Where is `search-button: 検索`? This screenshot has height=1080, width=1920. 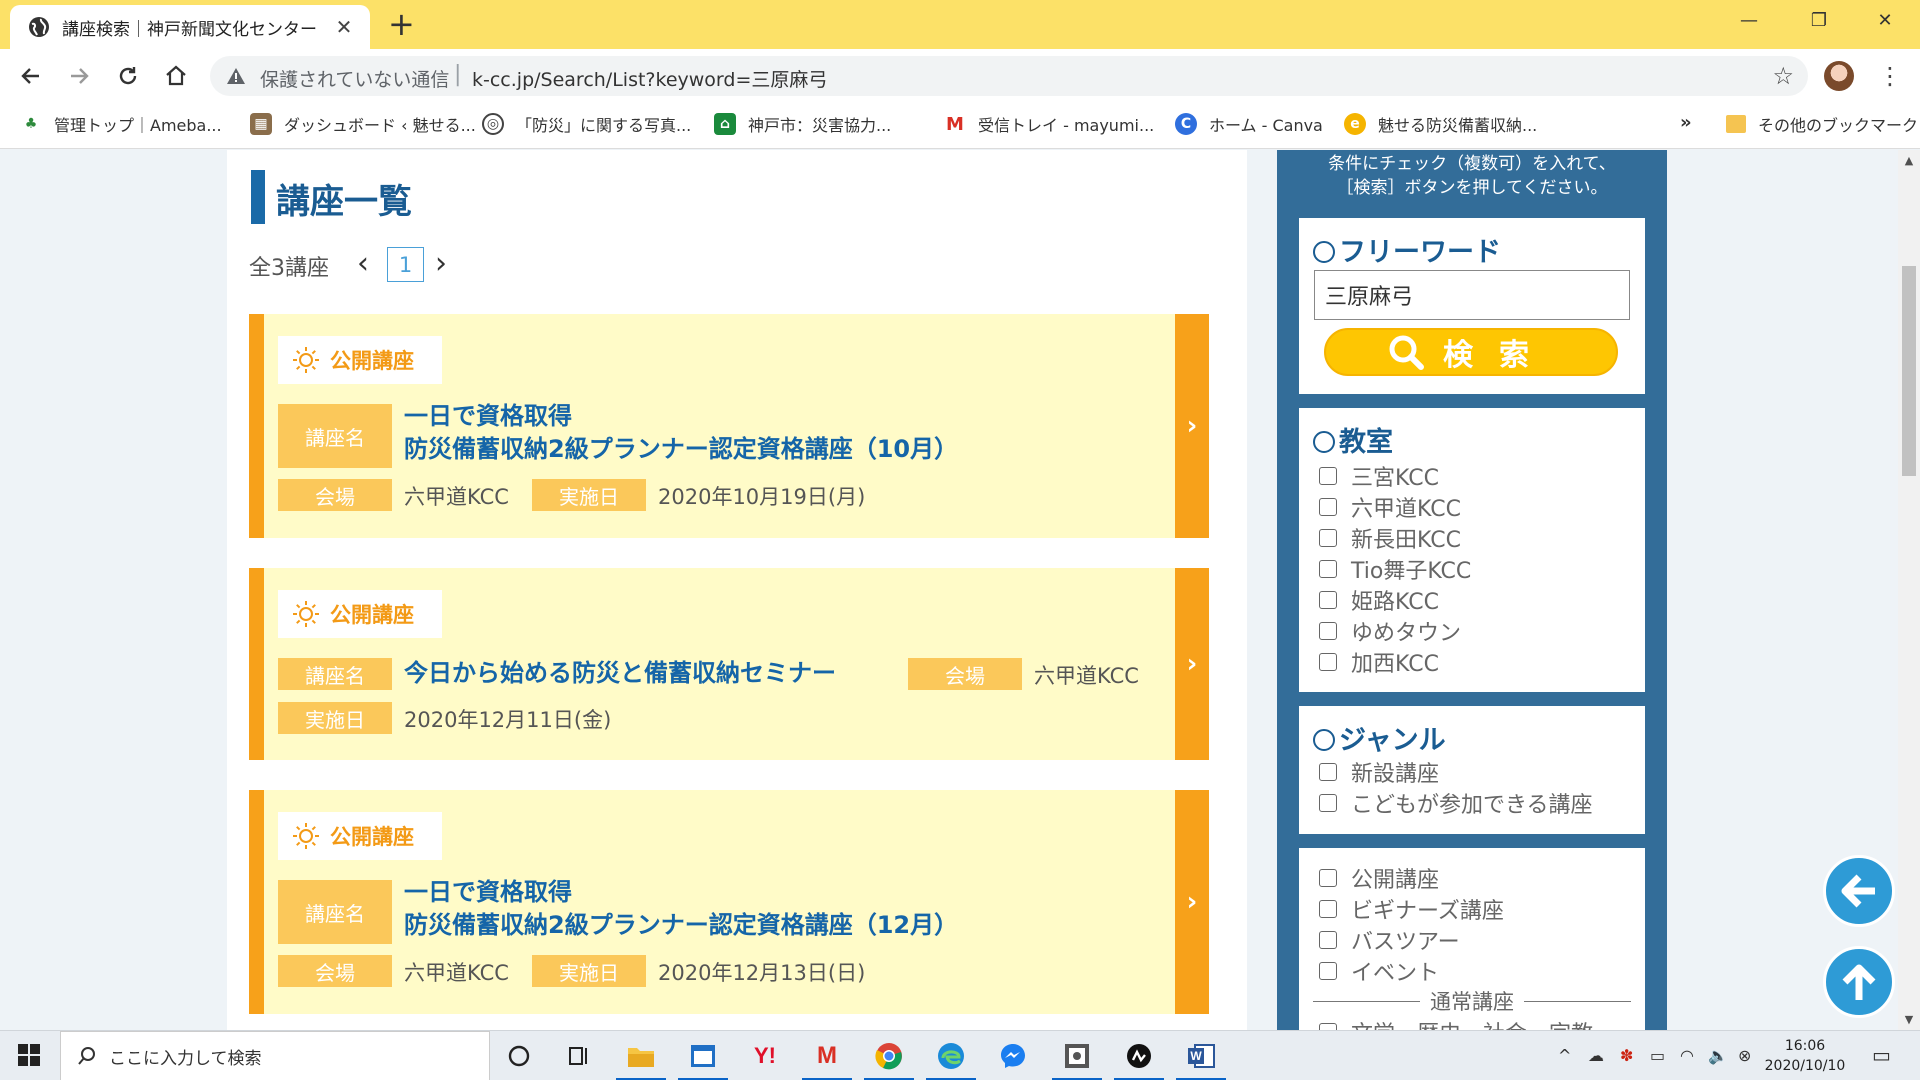
search-button: 検索 is located at coordinates (1471, 352).